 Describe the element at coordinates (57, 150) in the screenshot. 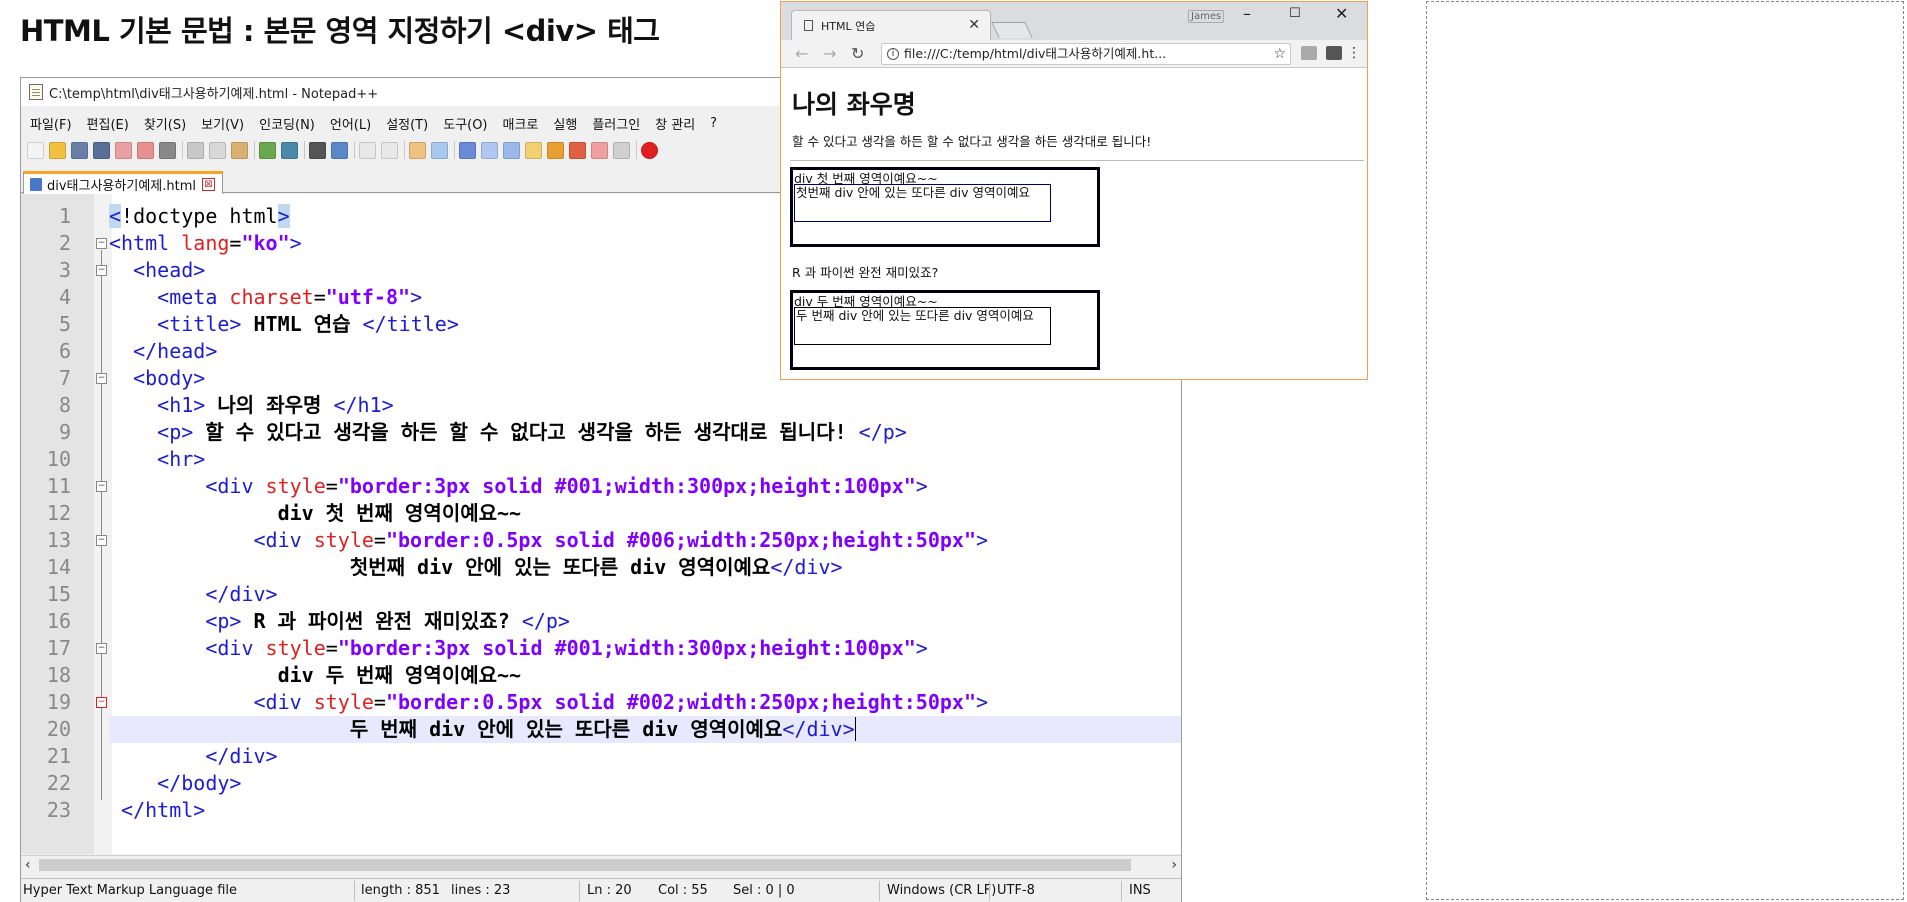

I see `open-file-icon` at that location.